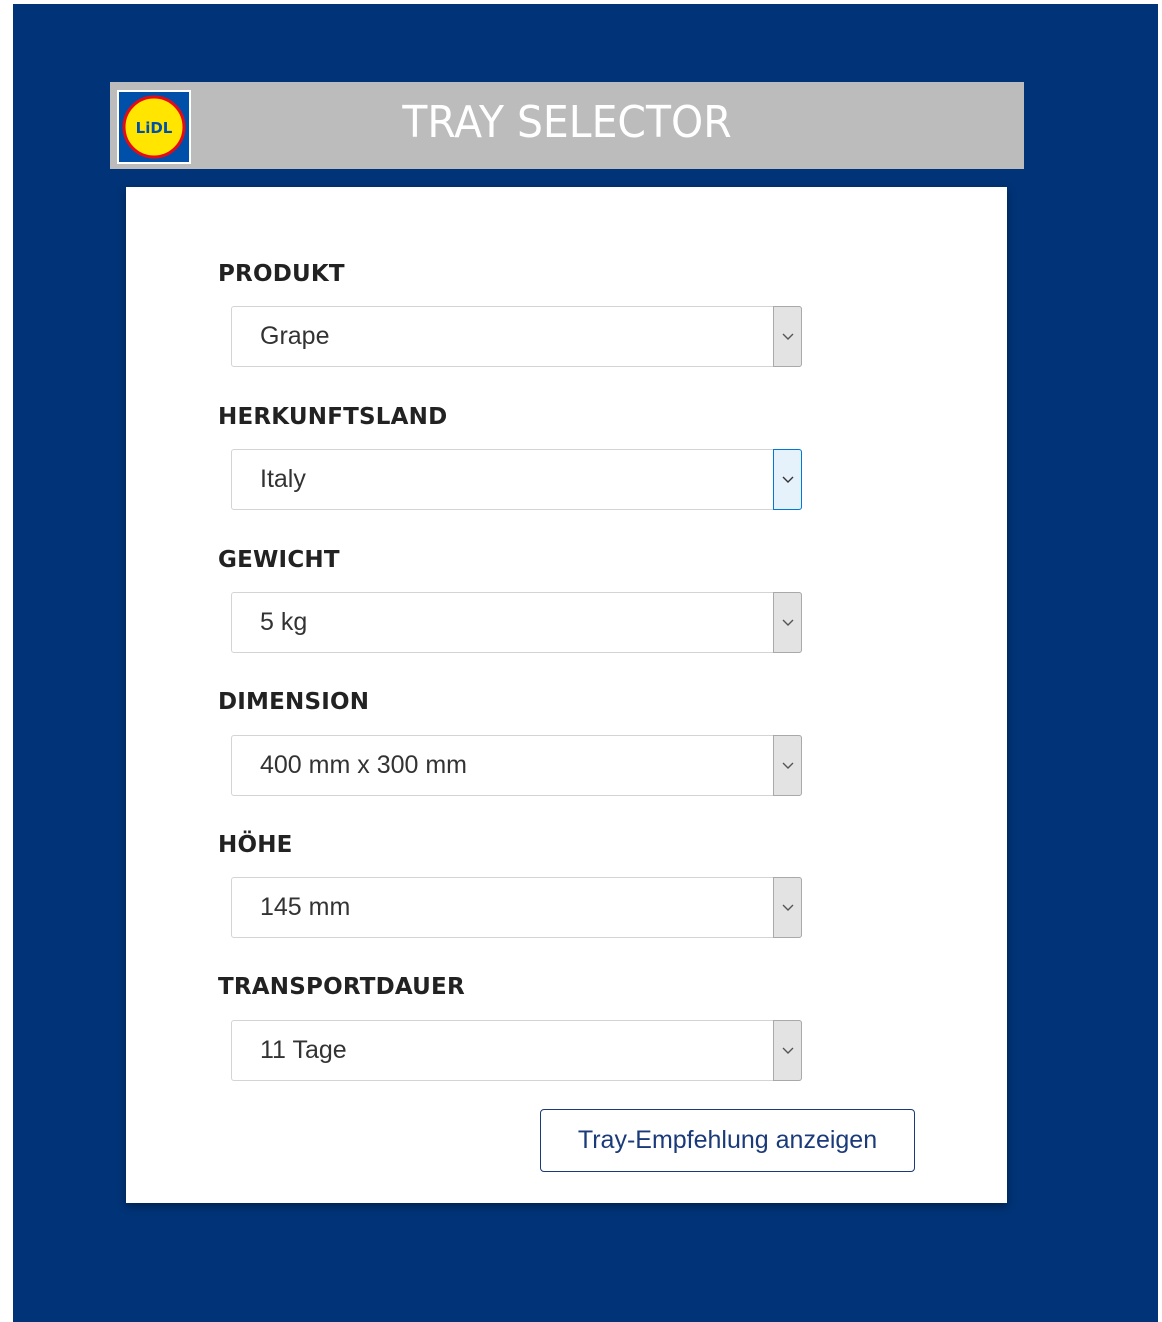 This screenshot has height=1322, width=1162. Describe the element at coordinates (341, 987) in the screenshot. I see `transportdauer-label: TRANSPORTDAUER` at that location.